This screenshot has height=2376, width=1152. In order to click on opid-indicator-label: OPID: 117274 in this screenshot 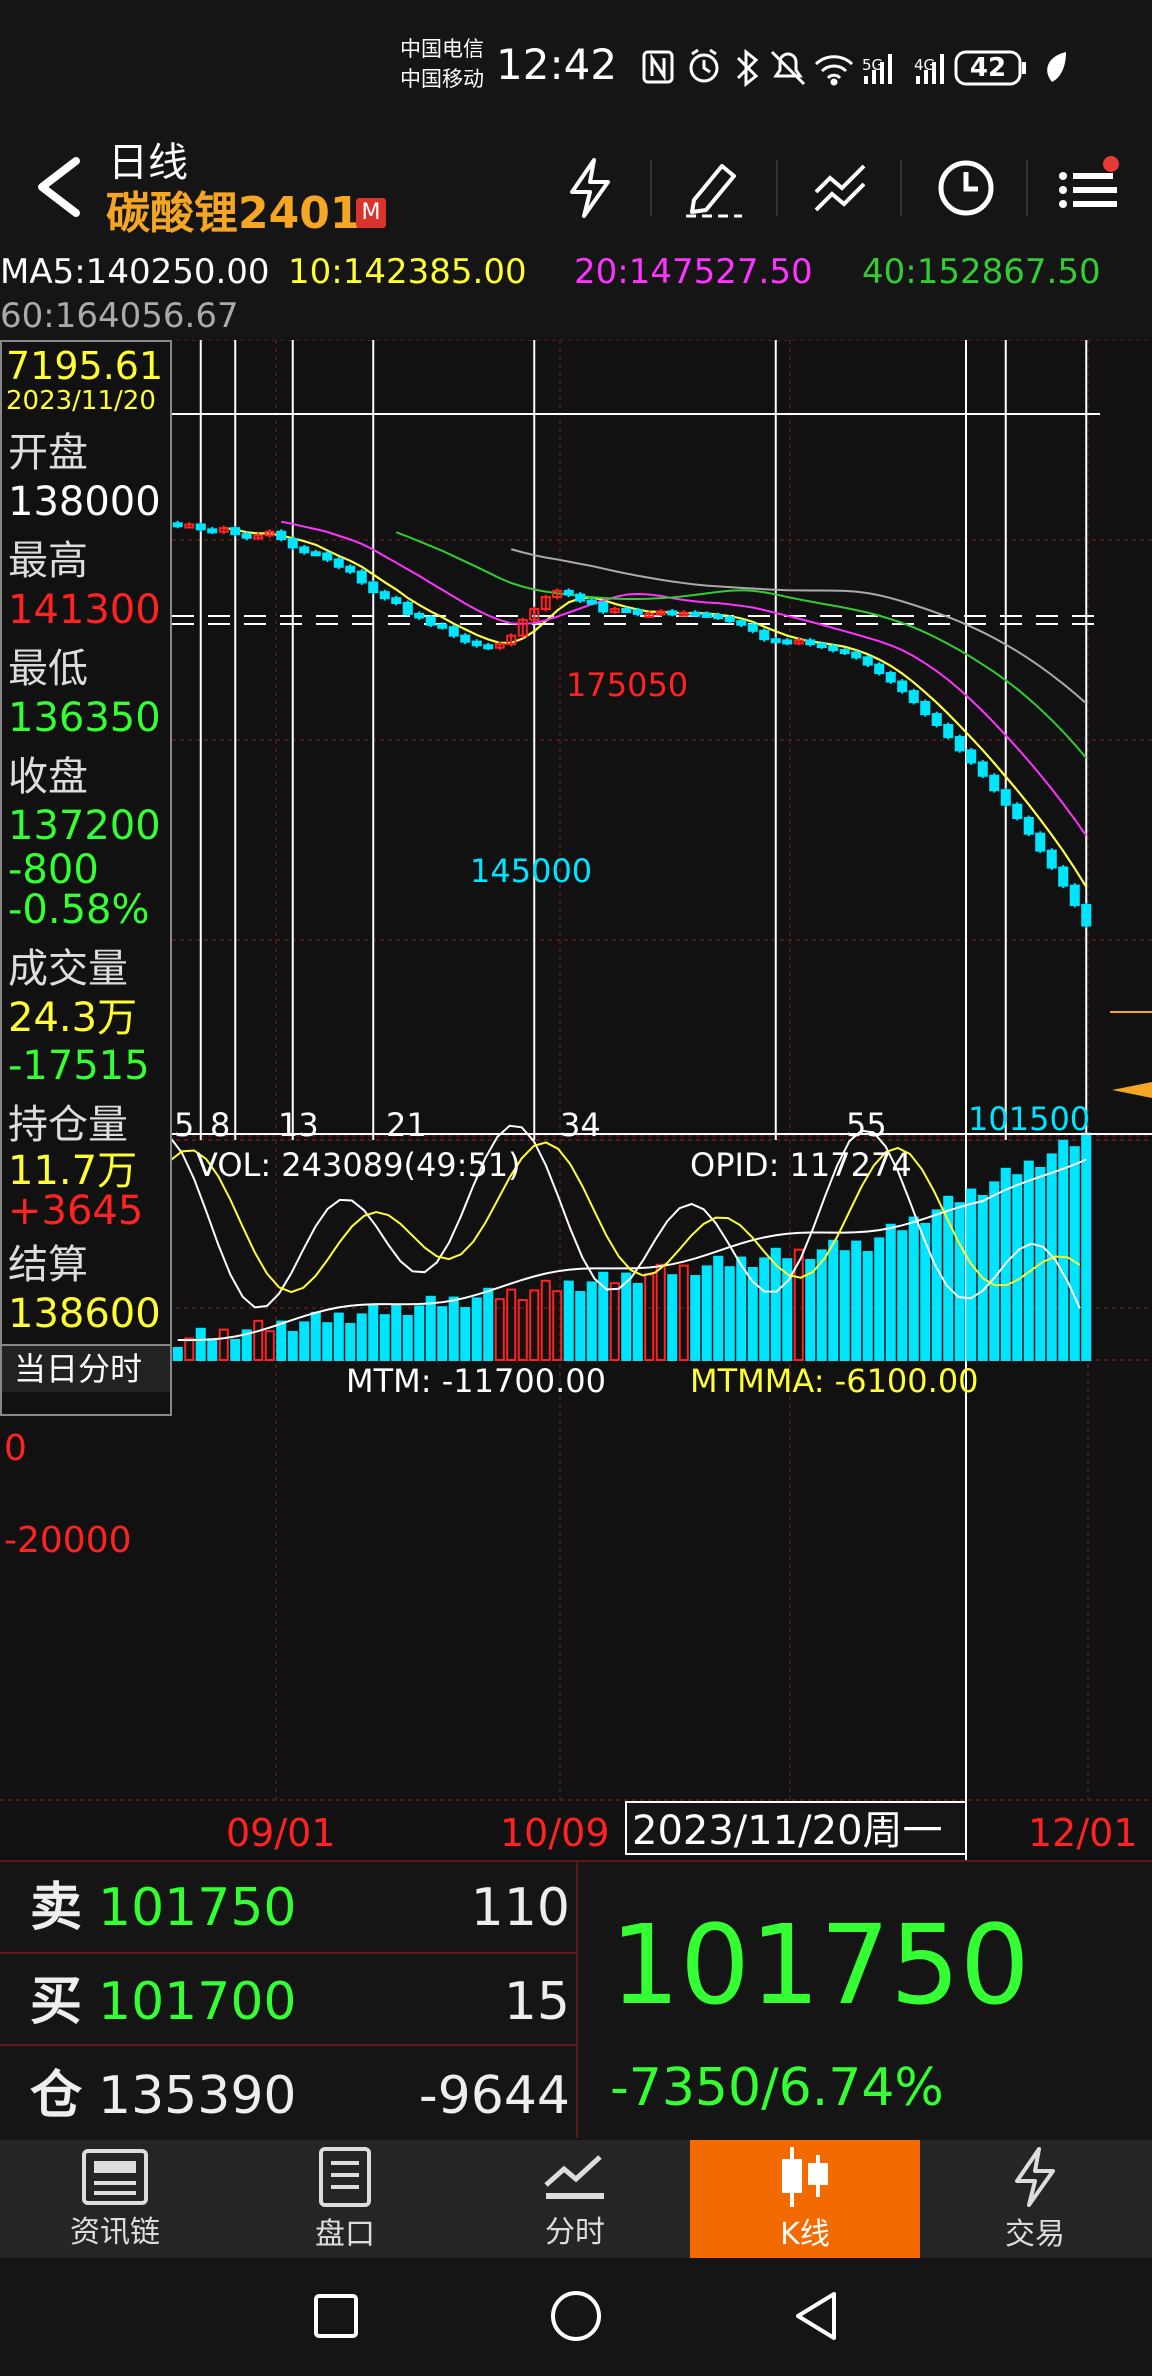, I will do `click(801, 1165)`.